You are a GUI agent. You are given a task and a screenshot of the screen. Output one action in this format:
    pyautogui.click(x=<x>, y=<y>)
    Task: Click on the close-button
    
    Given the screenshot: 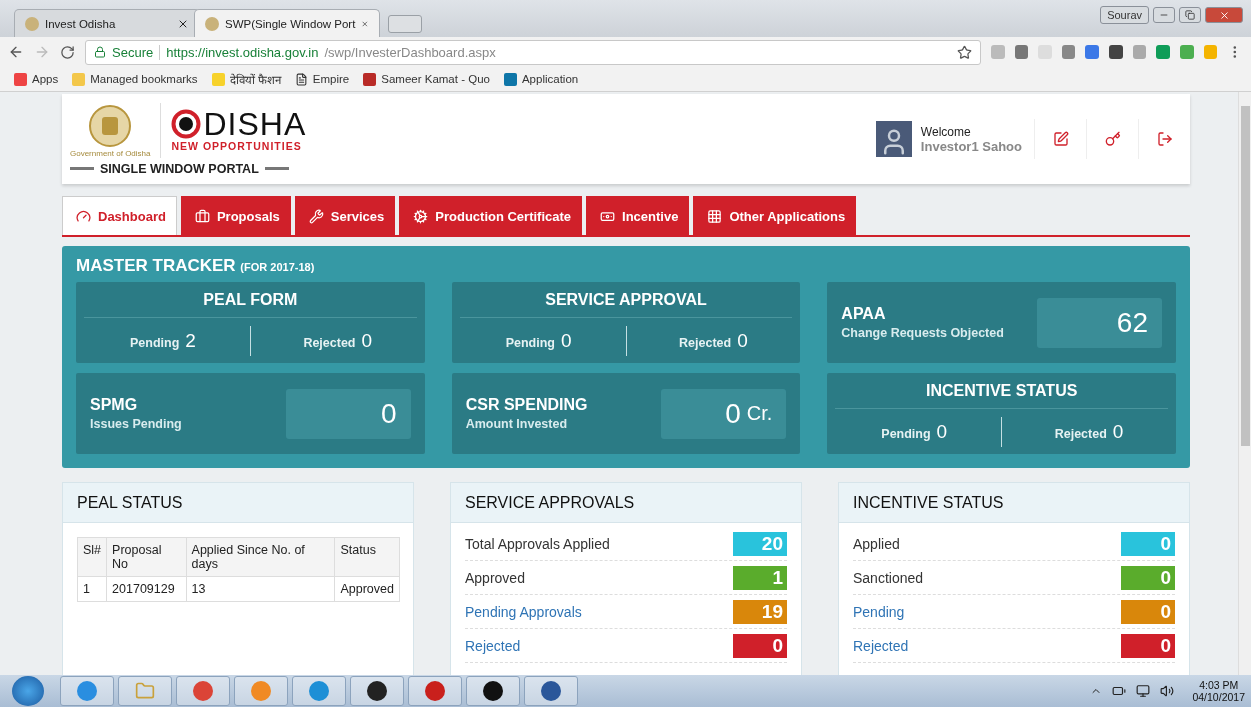 What is the action you would take?
    pyautogui.click(x=1224, y=15)
    